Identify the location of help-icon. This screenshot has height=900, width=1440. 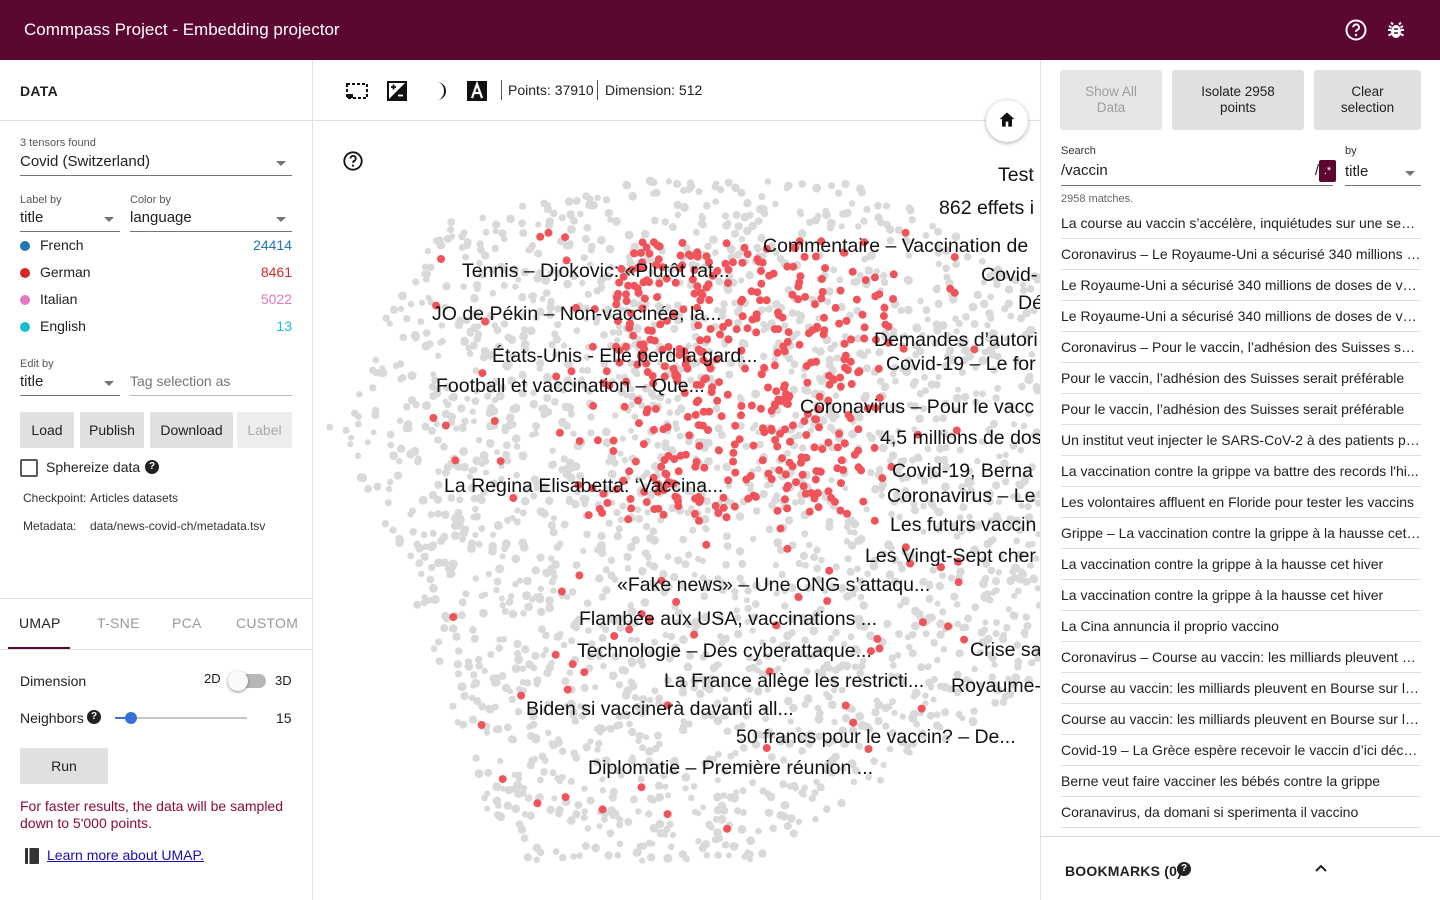
(353, 163).